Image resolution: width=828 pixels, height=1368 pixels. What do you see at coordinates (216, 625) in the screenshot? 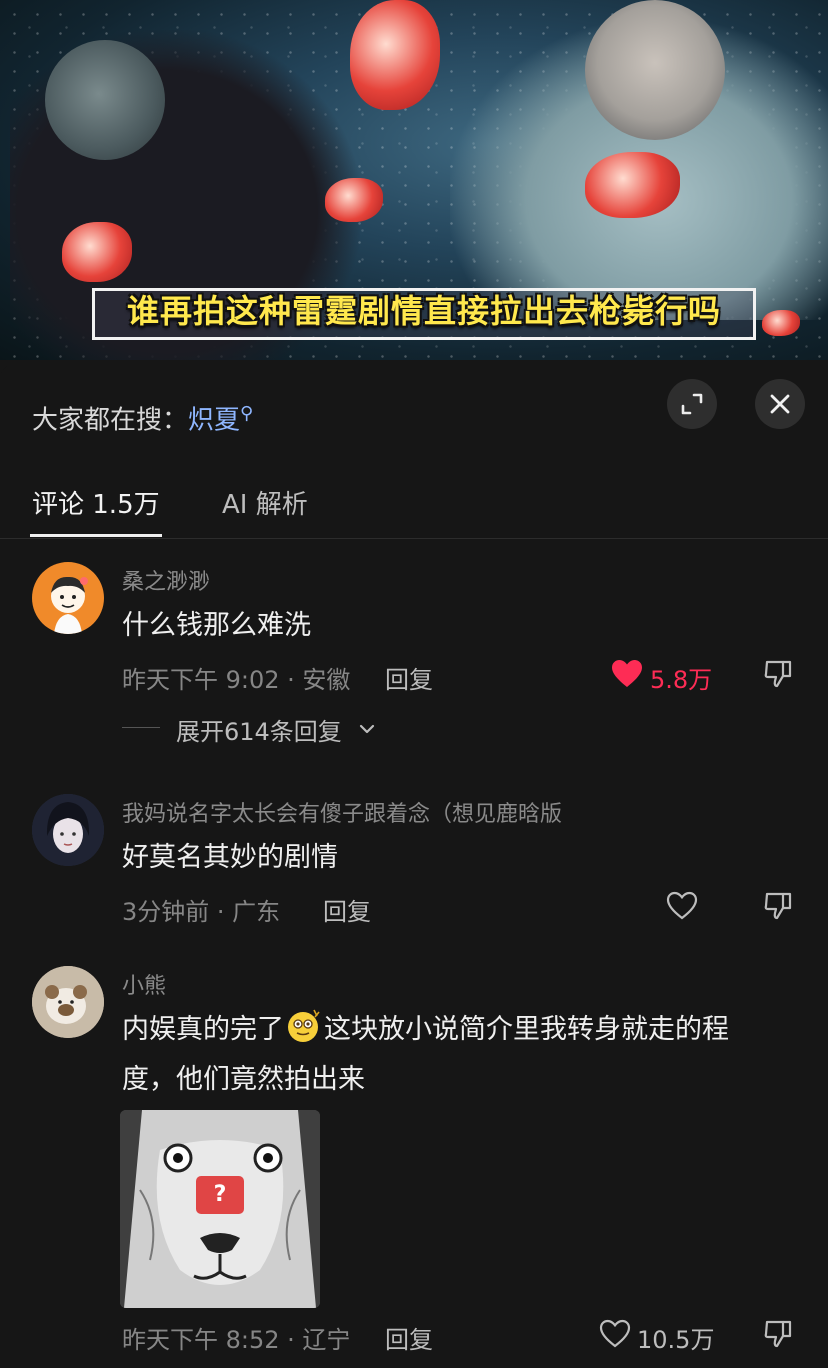
I see `comment-text: 什么钱那么难洗` at bounding box center [216, 625].